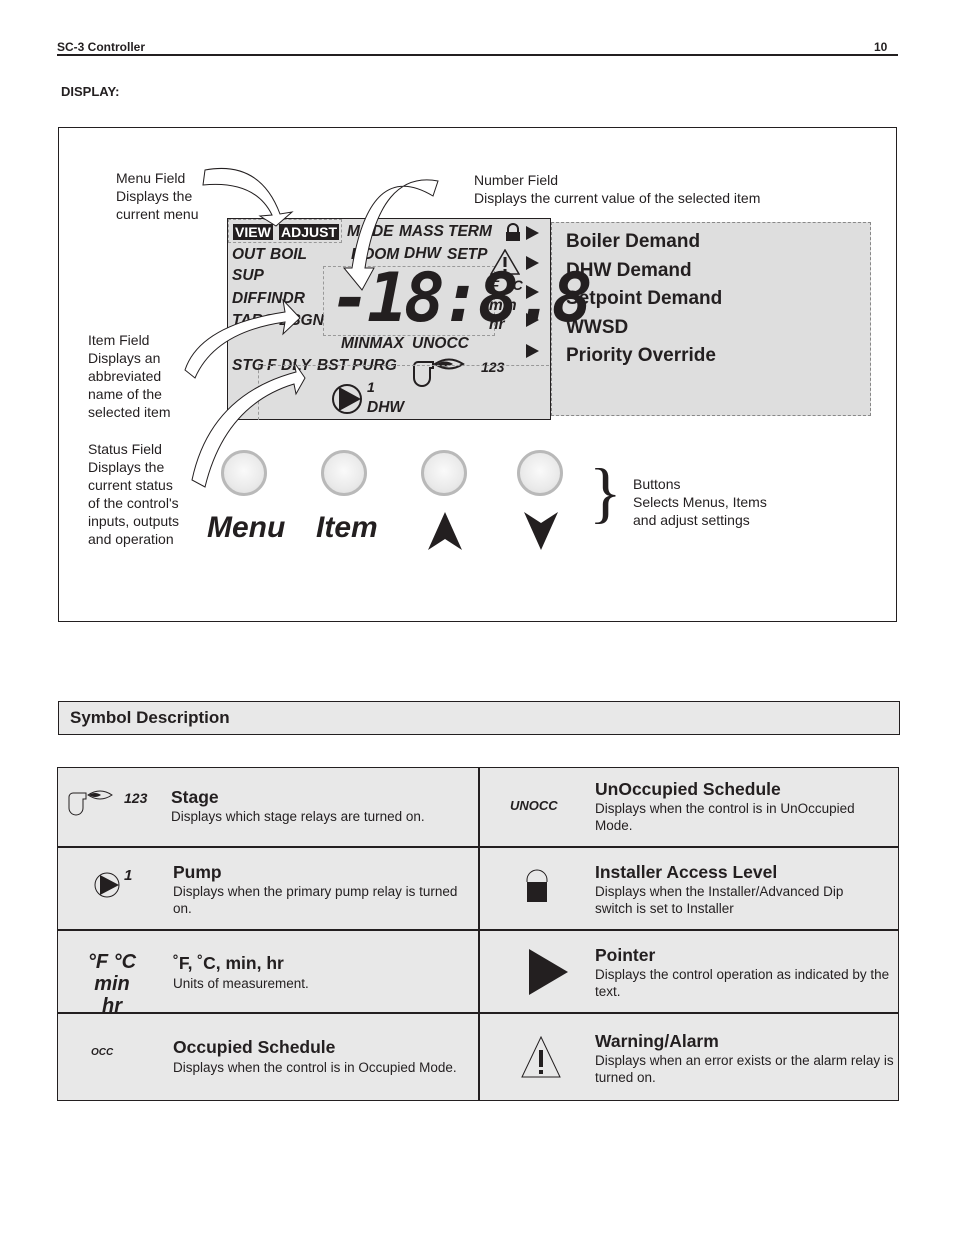 Image resolution: width=954 pixels, height=1235 pixels. I want to click on callout-line: and operation, so click(131, 539).